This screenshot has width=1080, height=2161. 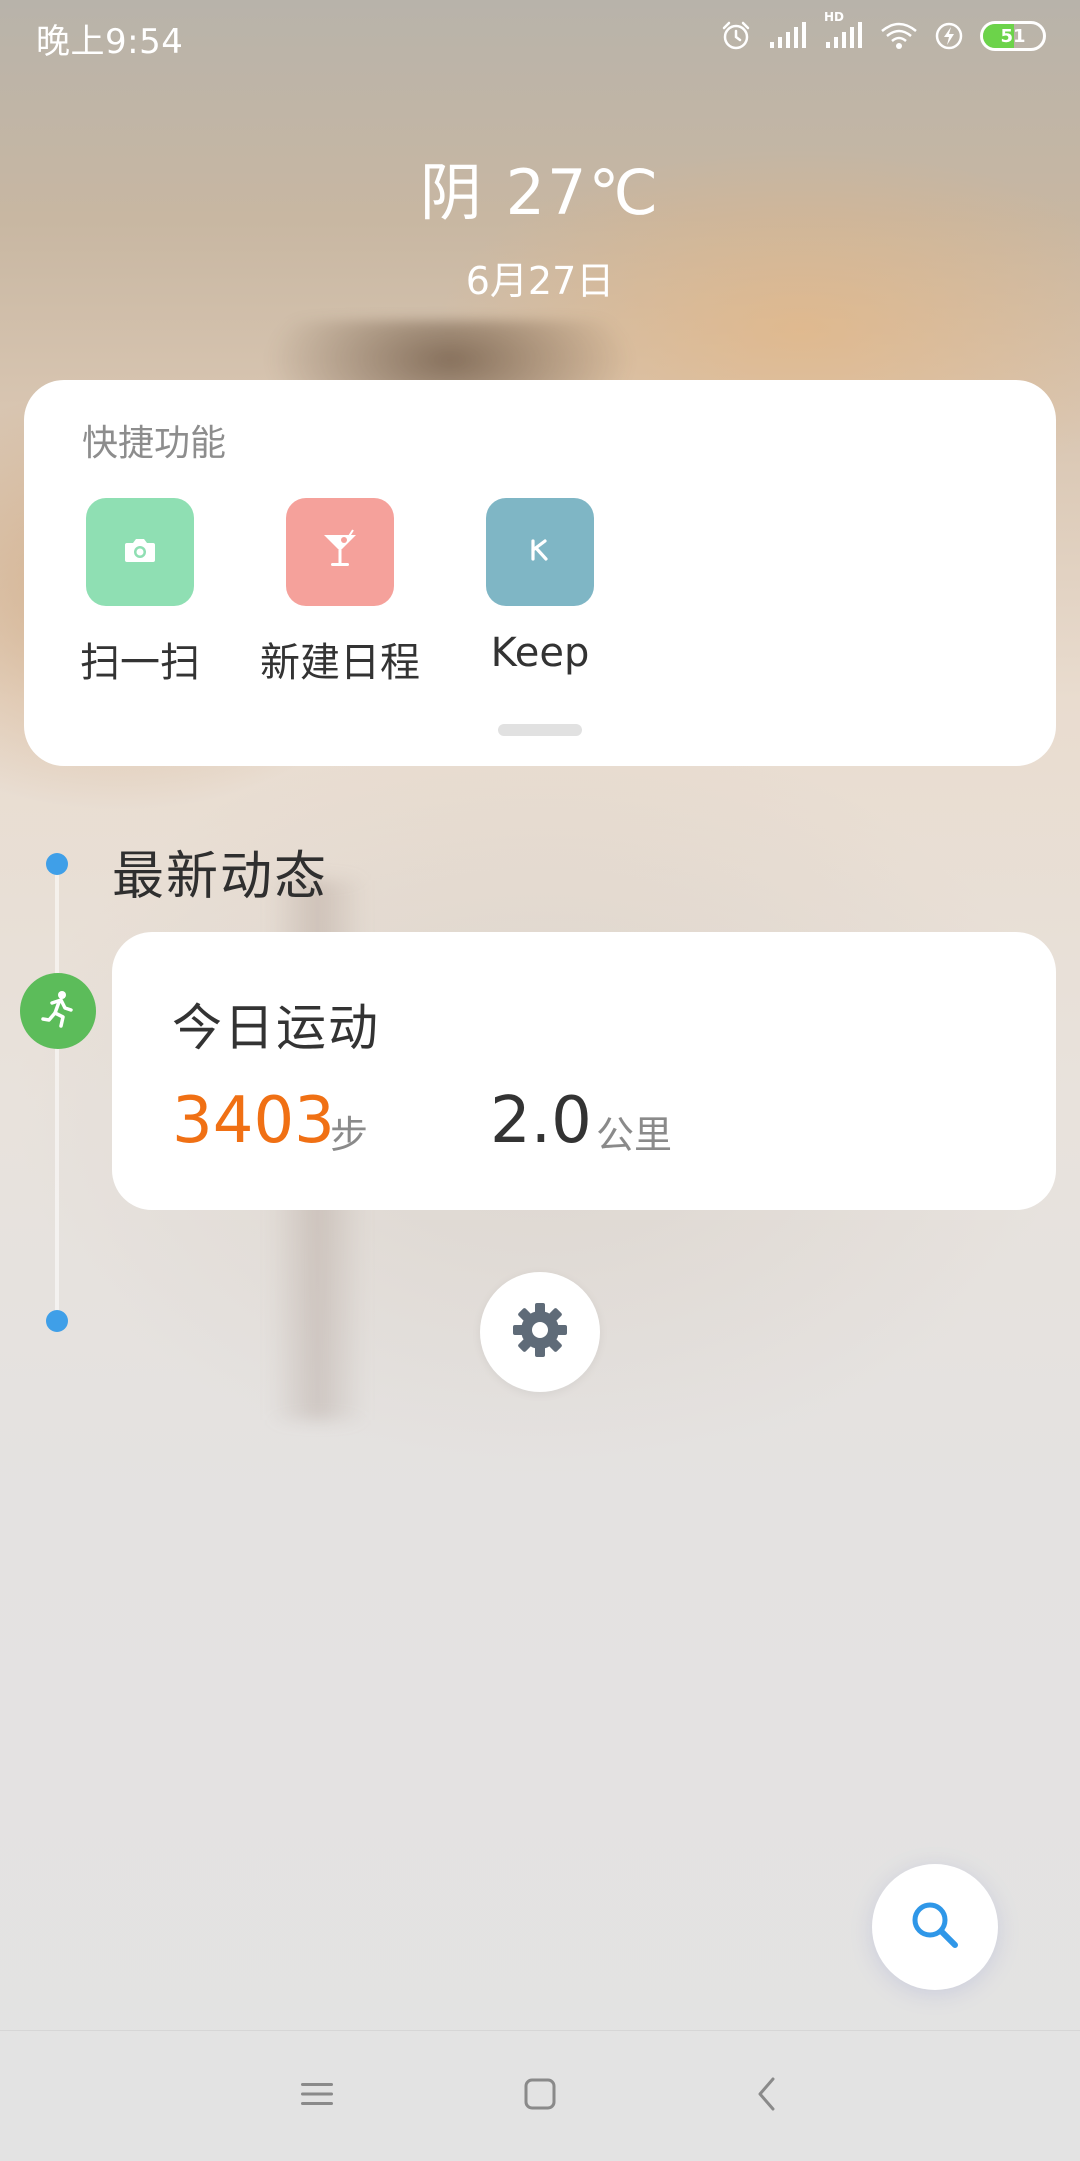 What do you see at coordinates (140, 663) in the screenshot?
I see `quick-item-label: 扫一扫` at bounding box center [140, 663].